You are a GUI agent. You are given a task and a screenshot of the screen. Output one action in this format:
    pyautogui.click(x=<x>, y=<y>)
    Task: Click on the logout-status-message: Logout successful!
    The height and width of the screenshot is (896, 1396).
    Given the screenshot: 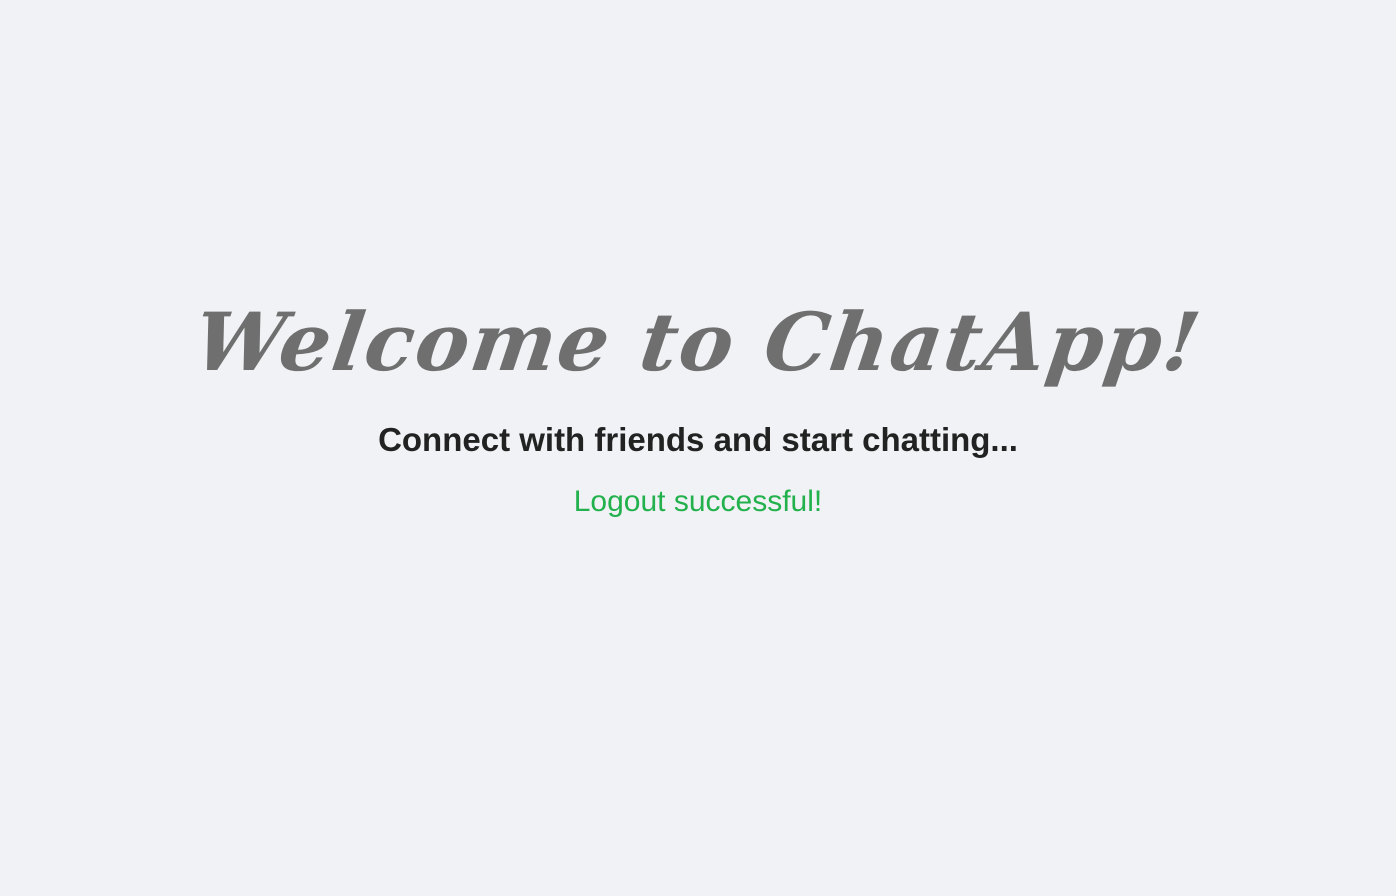 What is the action you would take?
    pyautogui.click(x=698, y=501)
    